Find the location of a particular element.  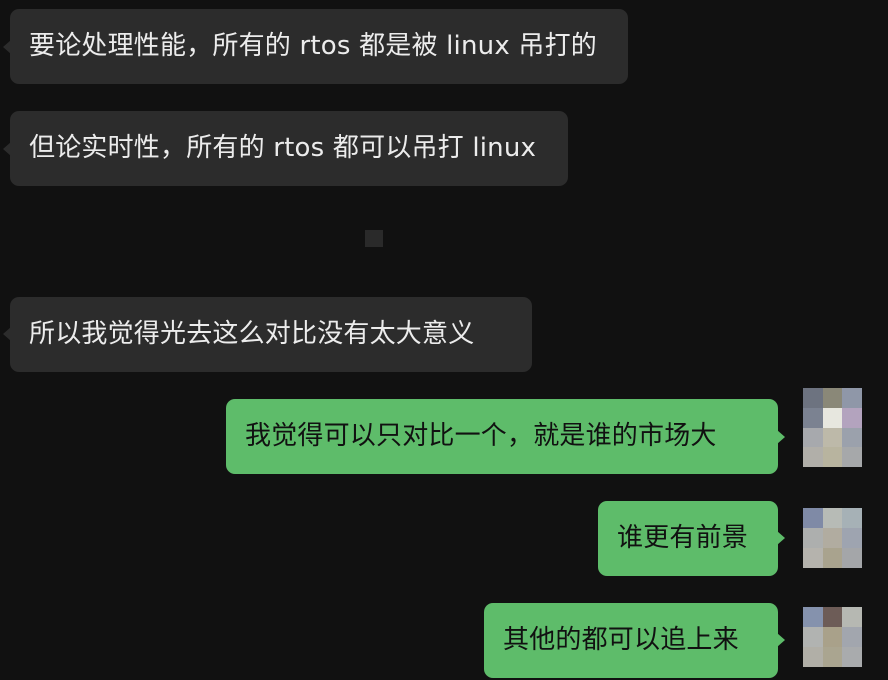

incoming-message-bubble: 但论实时性，所有的 rtos 都可以吊打 linux is located at coordinates (289, 148).